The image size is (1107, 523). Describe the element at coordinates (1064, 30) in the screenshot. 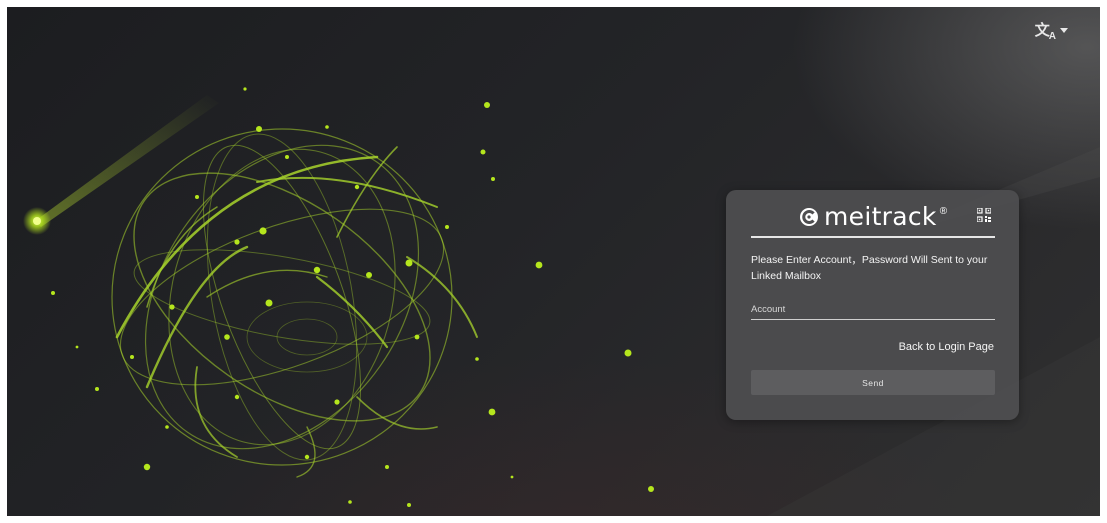

I see `caret-down-icon` at that location.